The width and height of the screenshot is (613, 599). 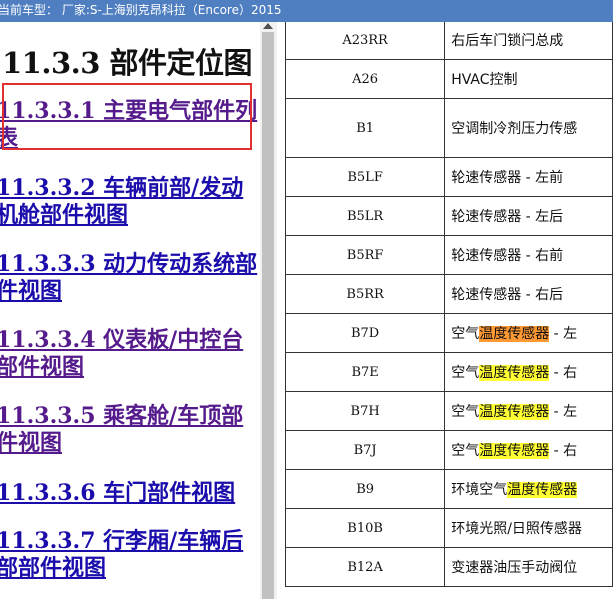 What do you see at coordinates (365, 372) in the screenshot?
I see `component-code-cell: B7E` at bounding box center [365, 372].